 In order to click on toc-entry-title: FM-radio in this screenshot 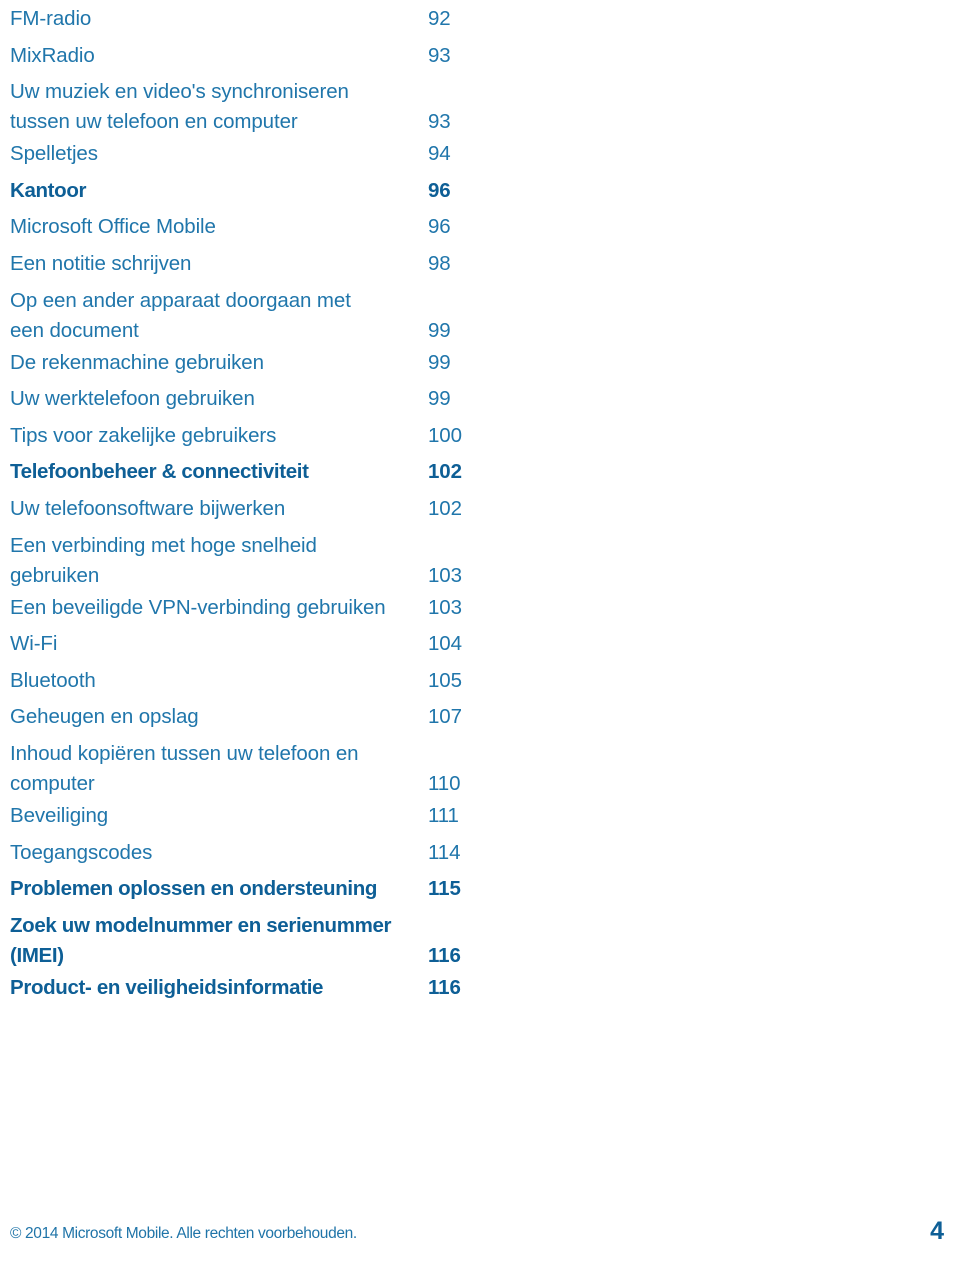, I will do `click(51, 18)`.